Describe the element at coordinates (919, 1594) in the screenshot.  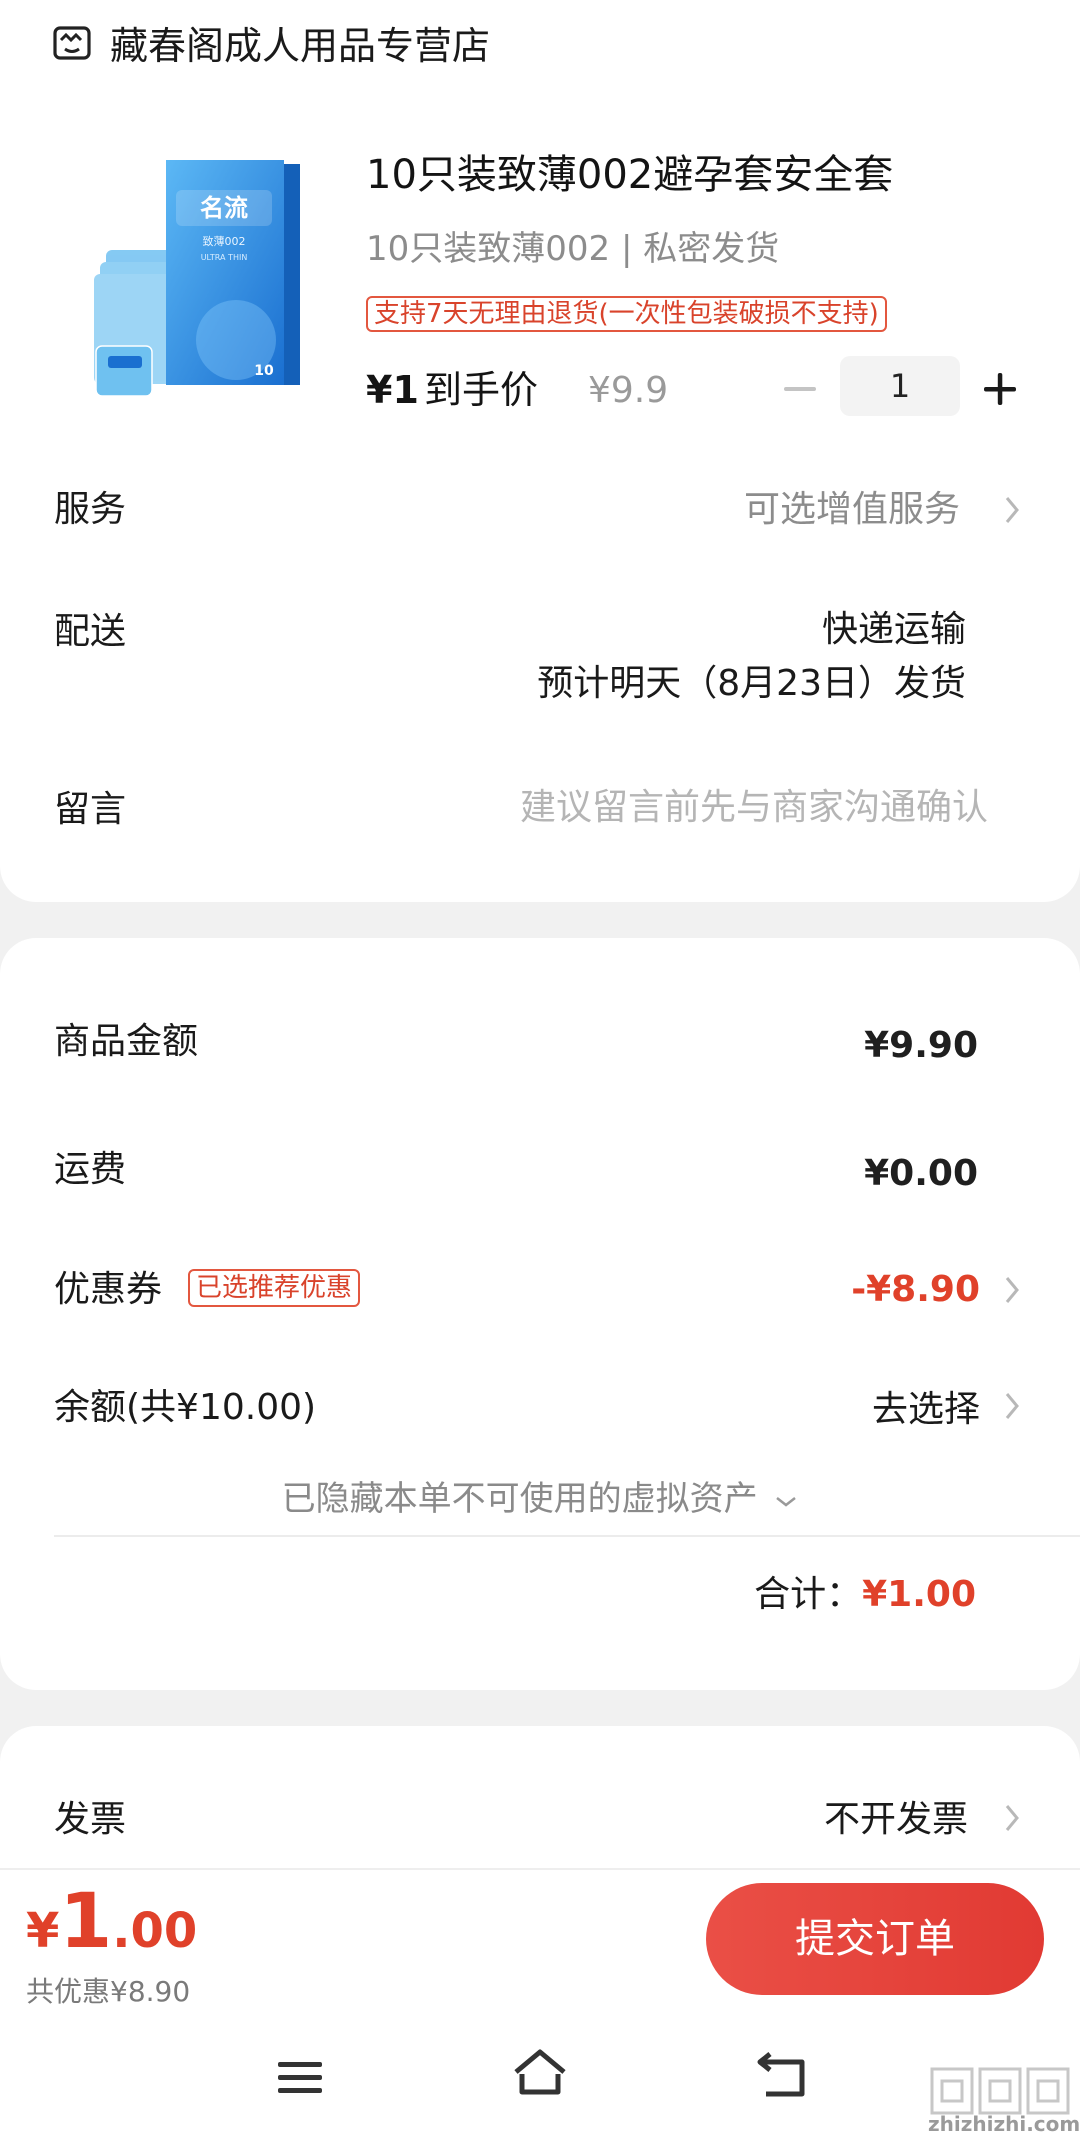
I see `order-total-value: ¥1.00` at that location.